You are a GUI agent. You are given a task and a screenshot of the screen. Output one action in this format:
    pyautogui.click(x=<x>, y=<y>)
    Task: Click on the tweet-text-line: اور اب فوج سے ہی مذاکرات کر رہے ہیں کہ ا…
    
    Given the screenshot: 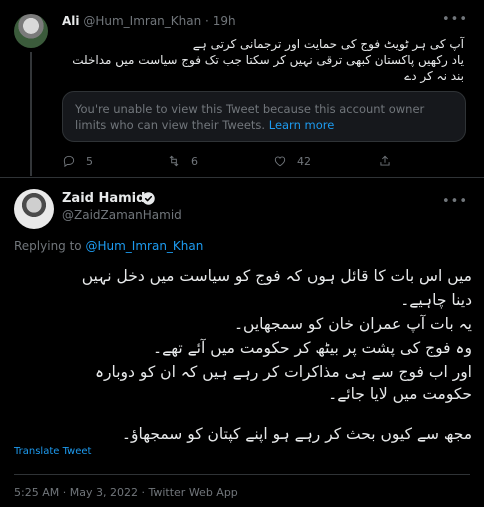 What is the action you would take?
    pyautogui.click(x=283, y=372)
    